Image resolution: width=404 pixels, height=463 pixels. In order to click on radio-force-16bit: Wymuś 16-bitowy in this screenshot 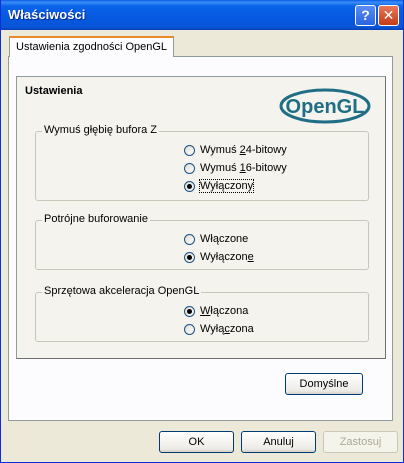, I will do `click(235, 168)`.